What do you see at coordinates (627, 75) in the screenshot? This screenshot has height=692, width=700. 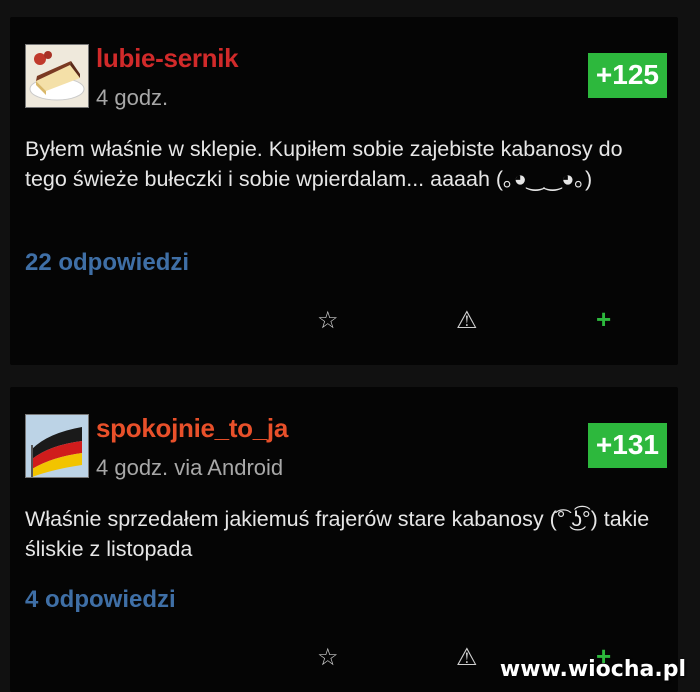 I see `vote-score-badge: +125` at bounding box center [627, 75].